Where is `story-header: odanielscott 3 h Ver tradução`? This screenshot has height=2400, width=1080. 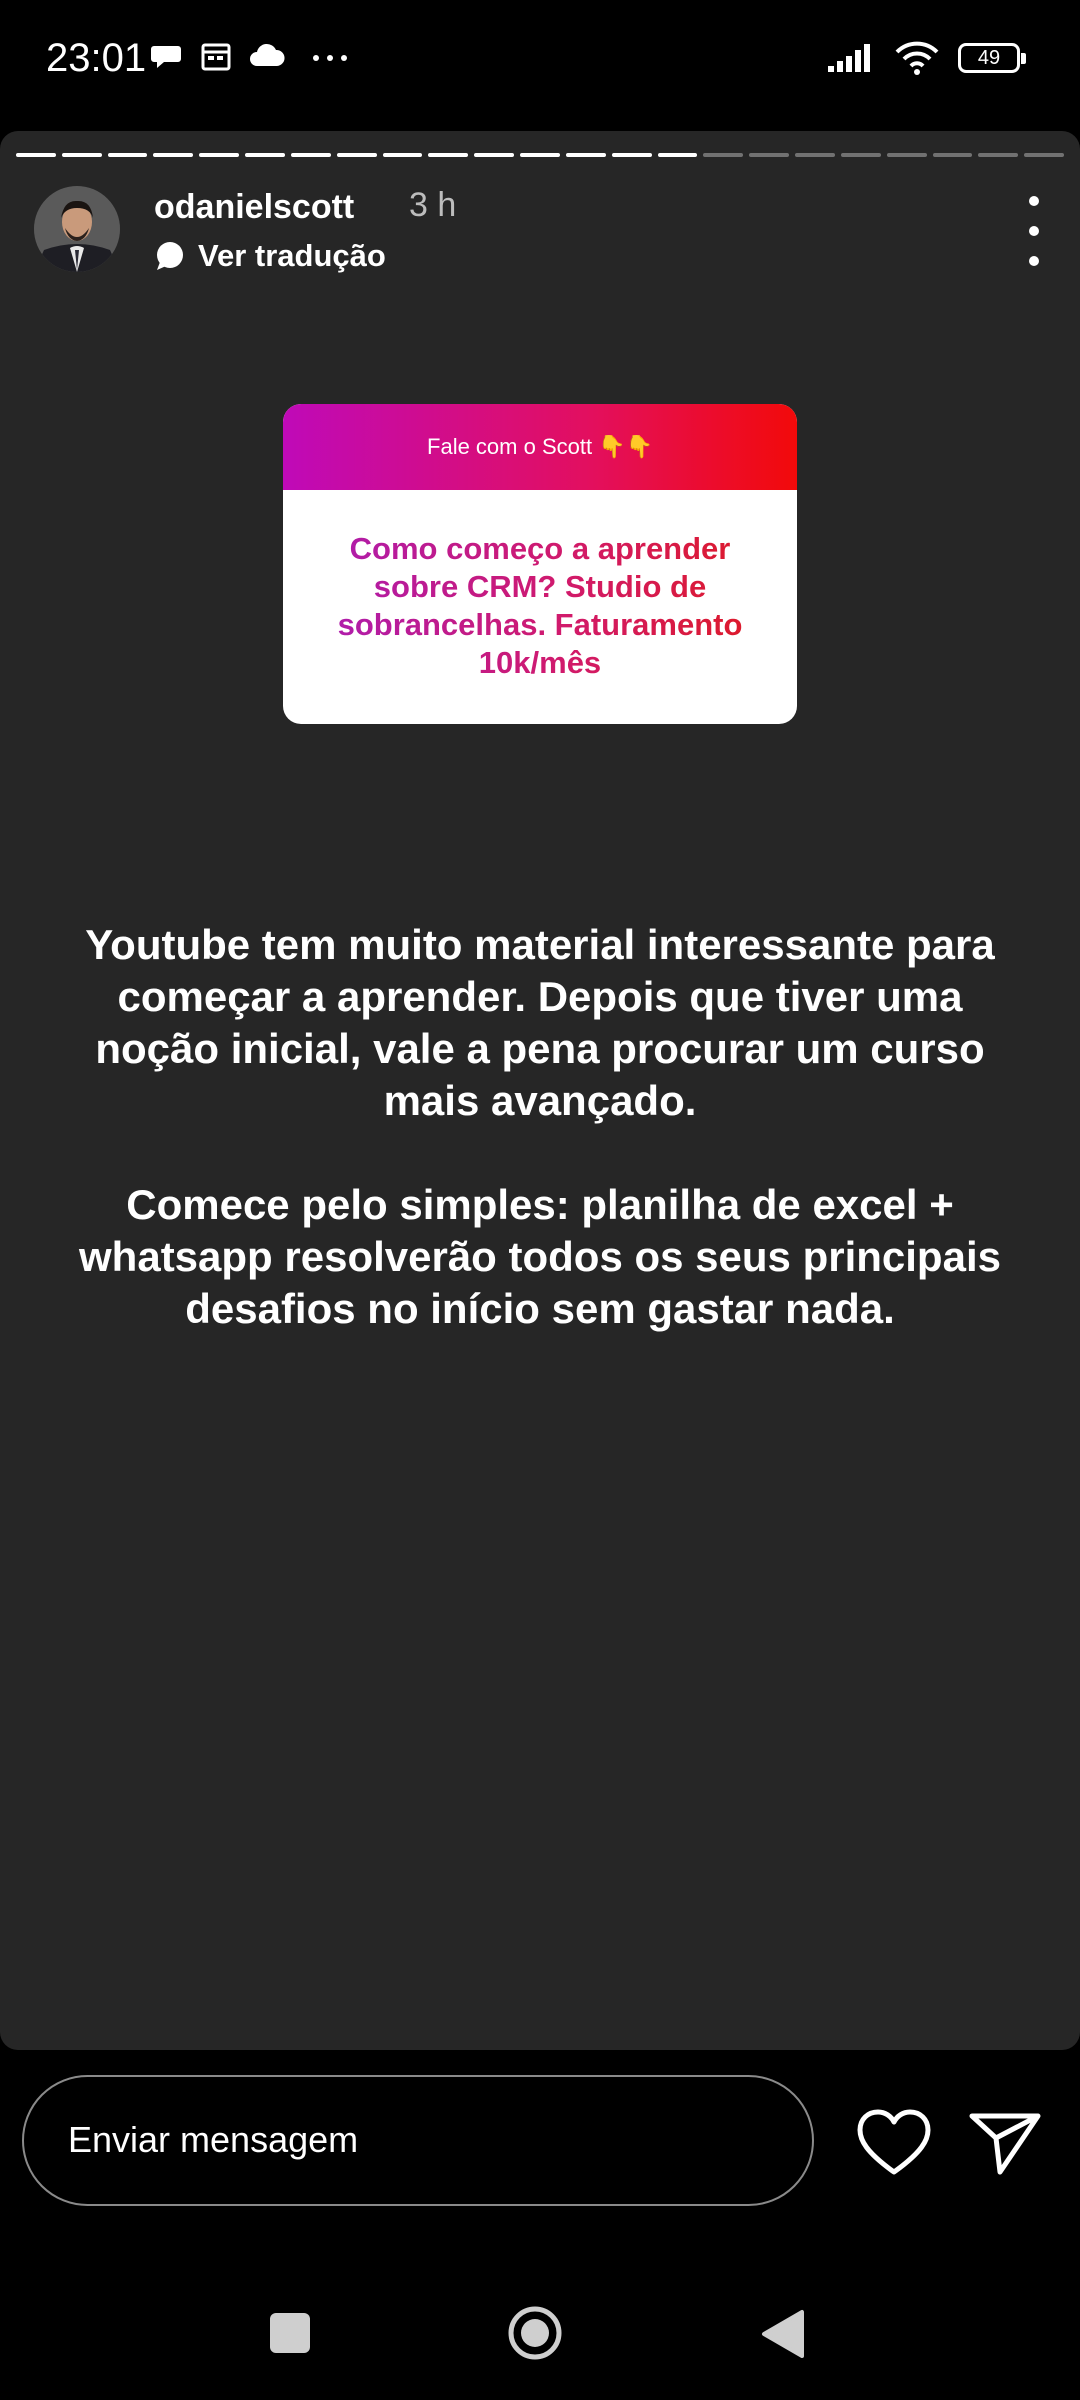
story-header: odanielscott 3 h Ver tradução is located at coordinates (540, 241).